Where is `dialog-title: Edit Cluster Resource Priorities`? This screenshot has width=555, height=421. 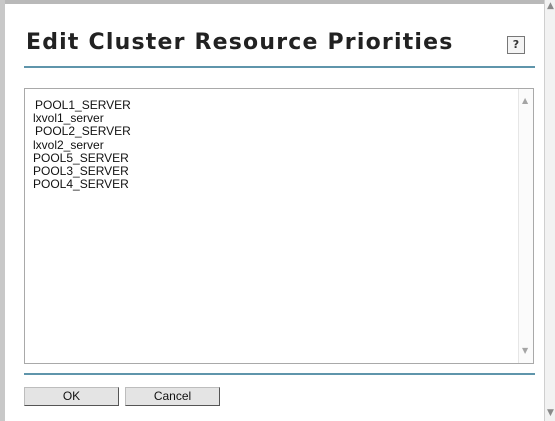 dialog-title: Edit Cluster Resource Priorities is located at coordinates (240, 42).